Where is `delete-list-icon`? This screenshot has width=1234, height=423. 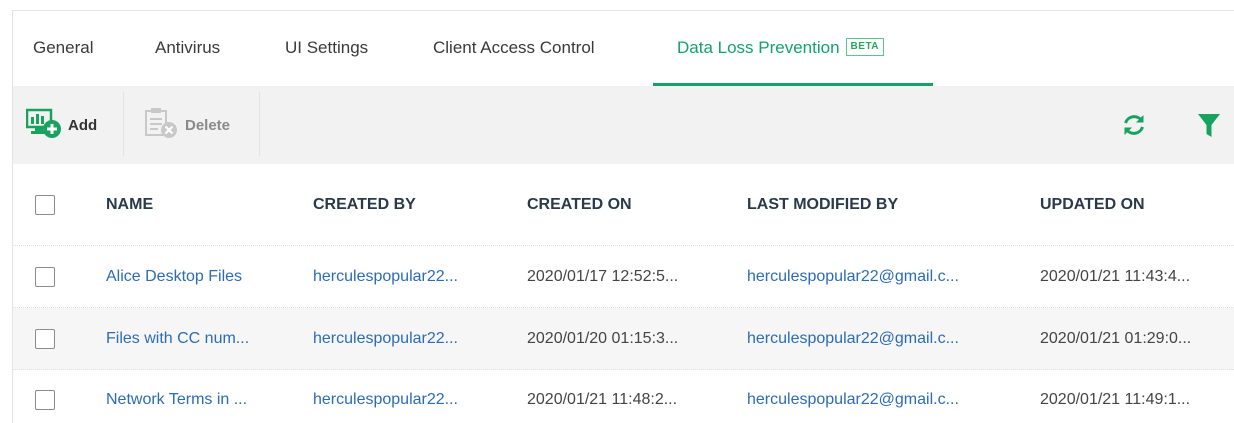
delete-list-icon is located at coordinates (161, 125).